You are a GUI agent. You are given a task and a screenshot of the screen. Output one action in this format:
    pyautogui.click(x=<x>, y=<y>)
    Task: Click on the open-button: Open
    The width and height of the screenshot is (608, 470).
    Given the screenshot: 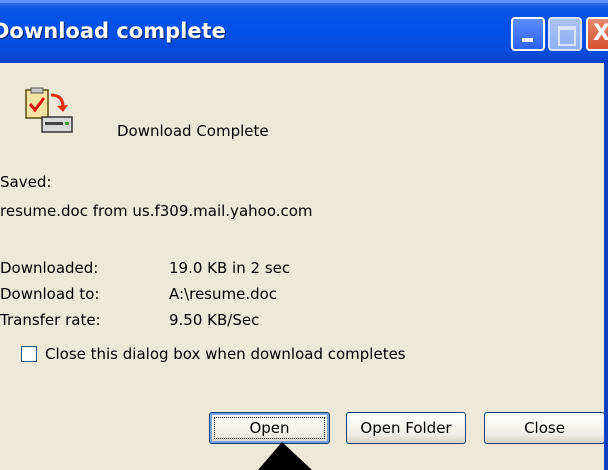 What is the action you would take?
    pyautogui.click(x=269, y=428)
    